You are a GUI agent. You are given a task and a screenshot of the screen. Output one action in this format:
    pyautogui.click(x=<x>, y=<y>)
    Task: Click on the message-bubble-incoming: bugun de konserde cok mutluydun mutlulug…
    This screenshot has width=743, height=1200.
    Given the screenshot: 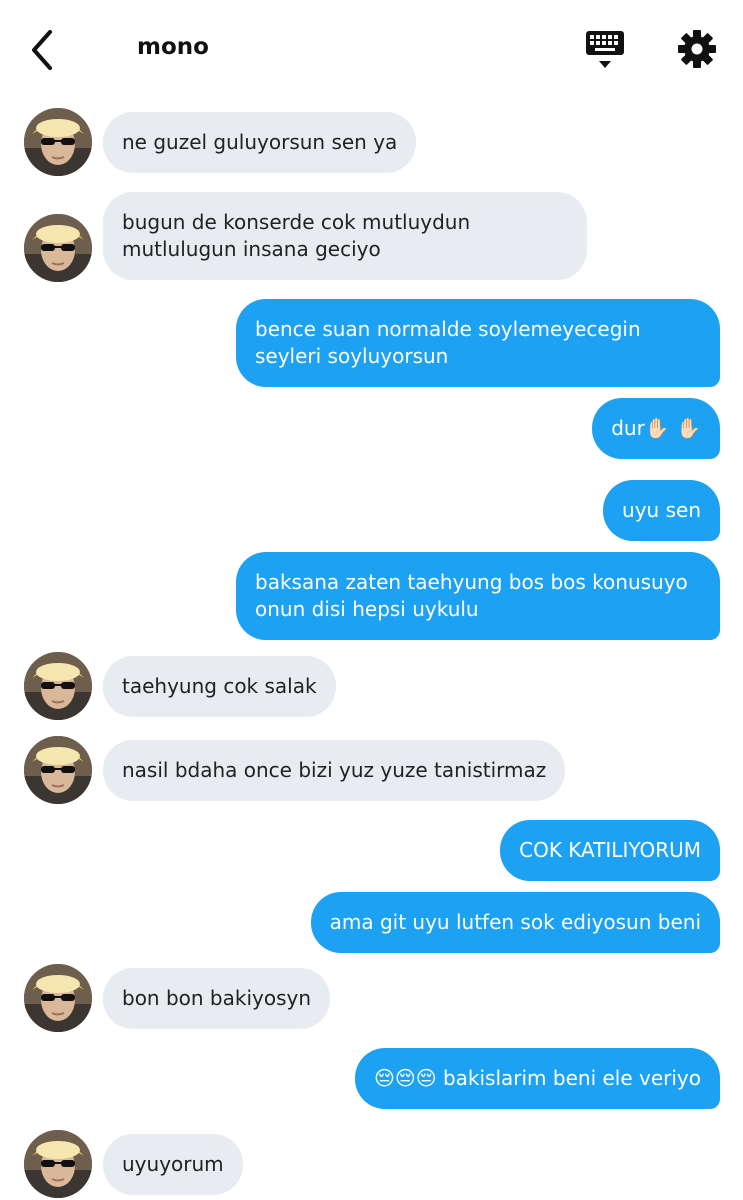 What is the action you would take?
    pyautogui.click(x=345, y=236)
    